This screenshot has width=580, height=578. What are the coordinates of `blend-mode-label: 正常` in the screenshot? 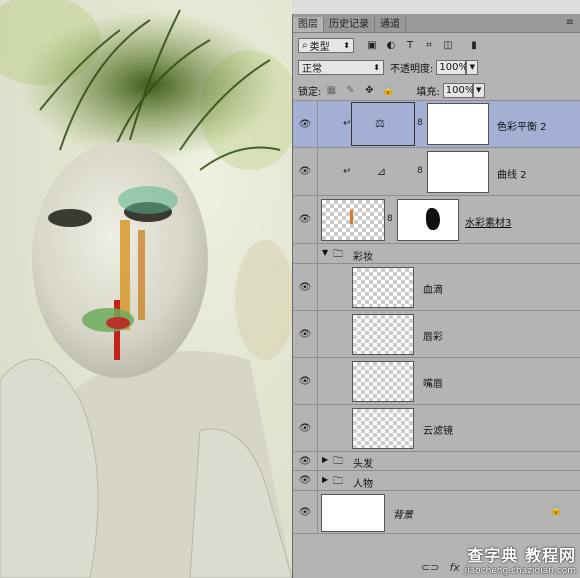 It's located at (312, 69).